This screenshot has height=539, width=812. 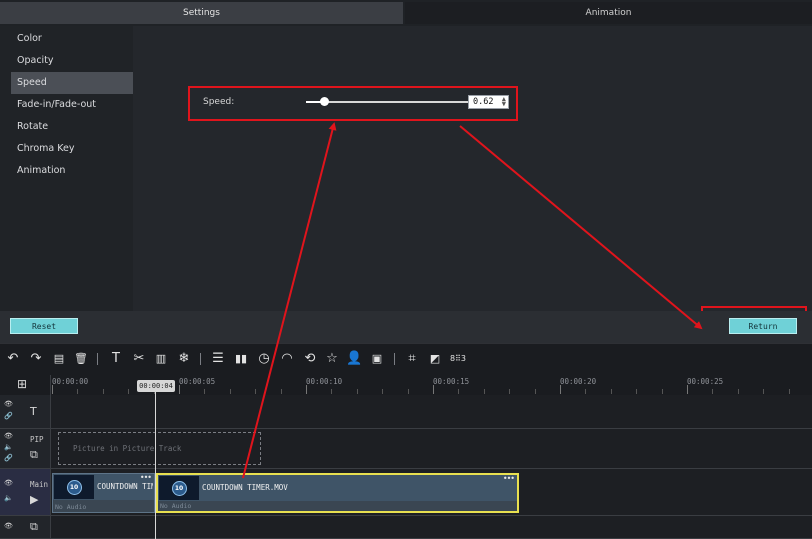 I want to click on audio-track, so click(x=431, y=527).